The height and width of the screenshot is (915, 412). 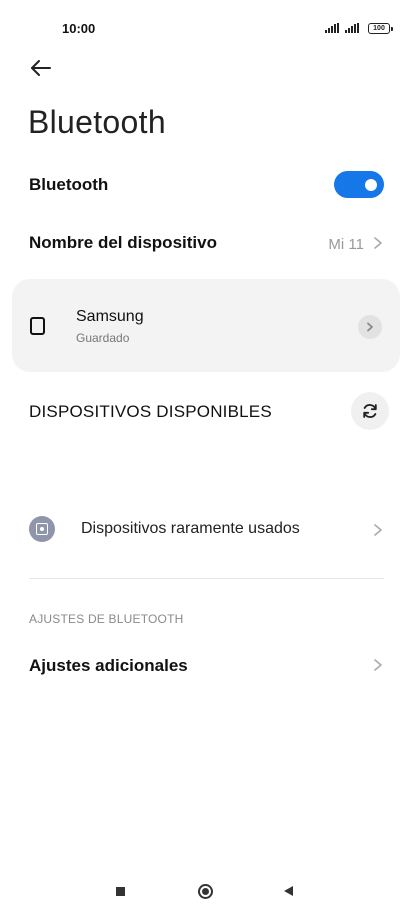 I want to click on battery-icon: 100, so click(x=380, y=28).